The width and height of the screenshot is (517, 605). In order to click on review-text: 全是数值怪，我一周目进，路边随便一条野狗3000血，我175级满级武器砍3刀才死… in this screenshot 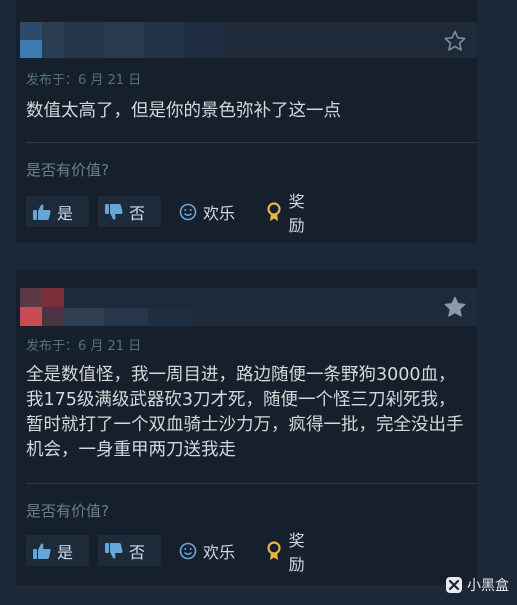, I will do `click(245, 412)`.